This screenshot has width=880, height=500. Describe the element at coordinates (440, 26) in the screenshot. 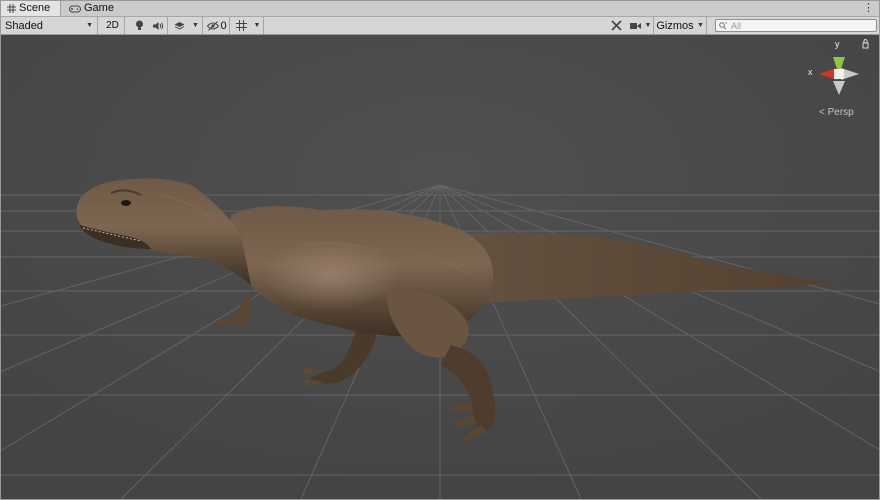

I see `scene-toolbar: Shaded ▼ 2D ▼ 0 ▼ ▼ Gizmos ▼ All` at that location.